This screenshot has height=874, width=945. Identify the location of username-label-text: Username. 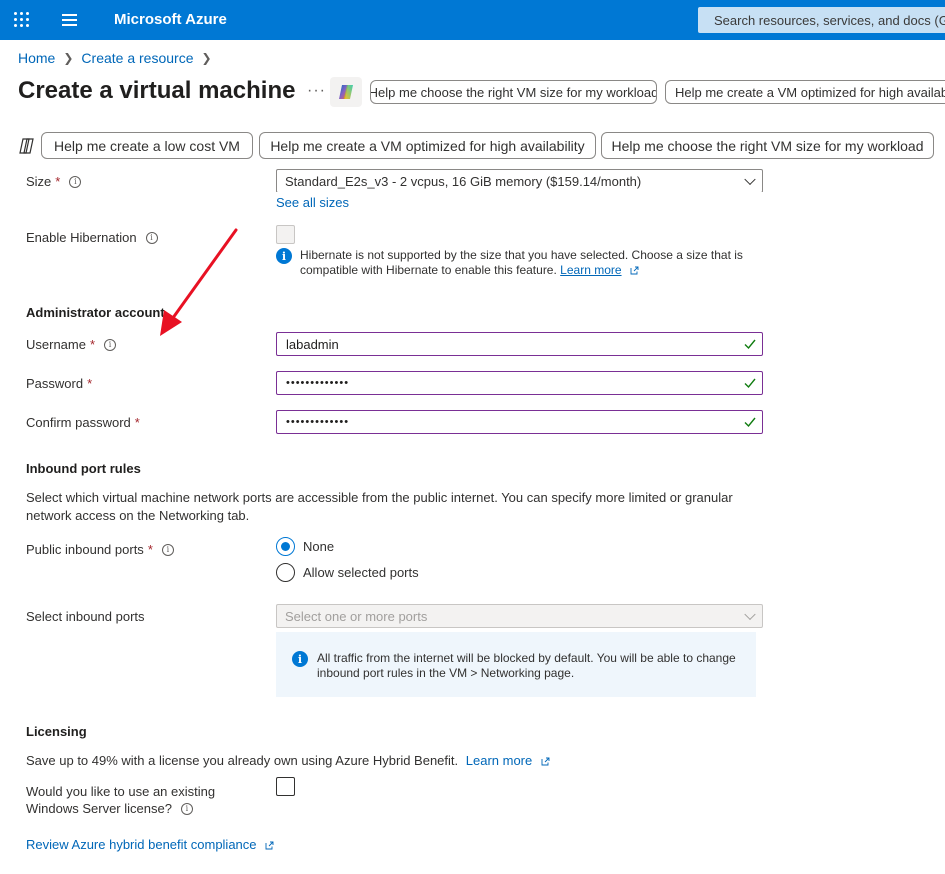
(56, 344).